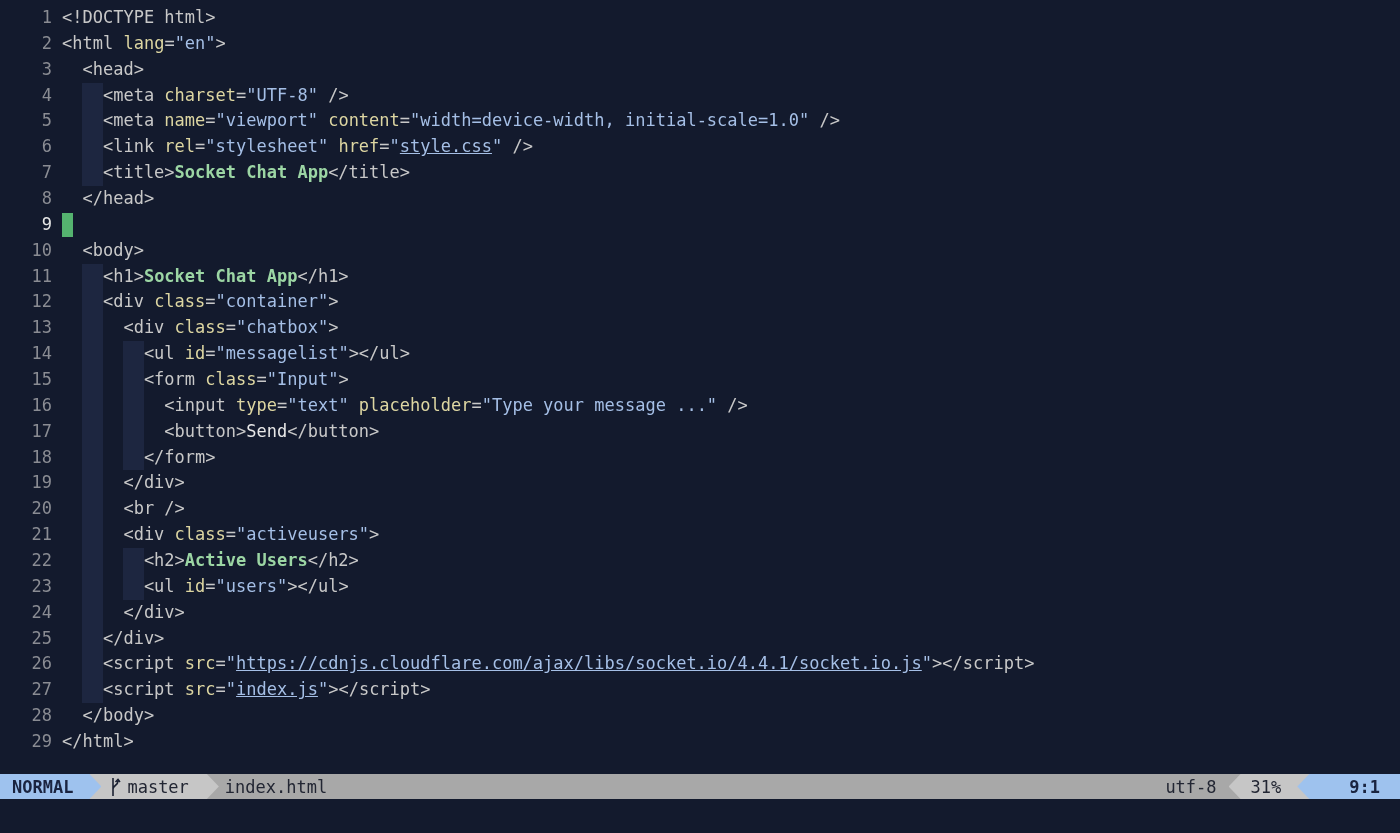 This screenshot has height=833, width=1400. Describe the element at coordinates (41, 612) in the screenshot. I see `line-number: 24` at that location.